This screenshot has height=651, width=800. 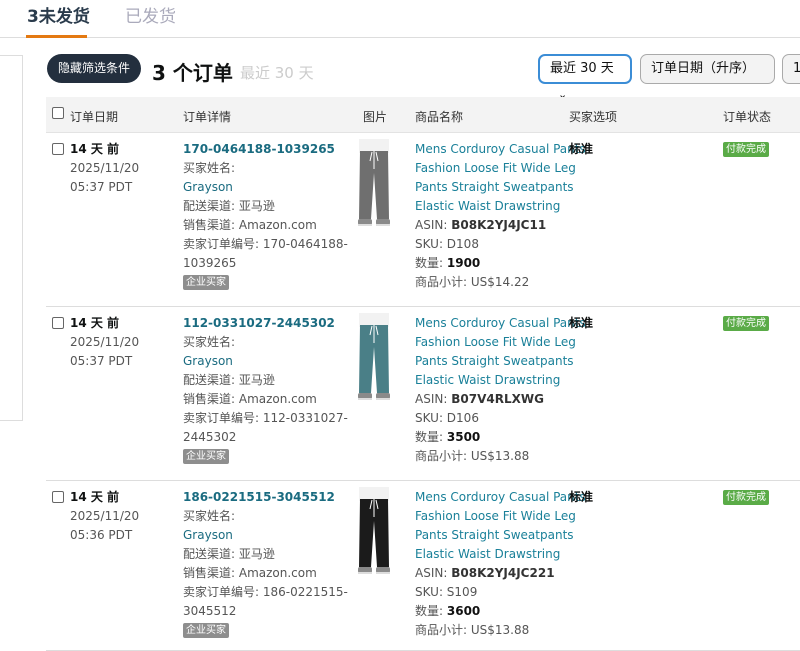 I want to click on active-tab-indicator, so click(x=56, y=36).